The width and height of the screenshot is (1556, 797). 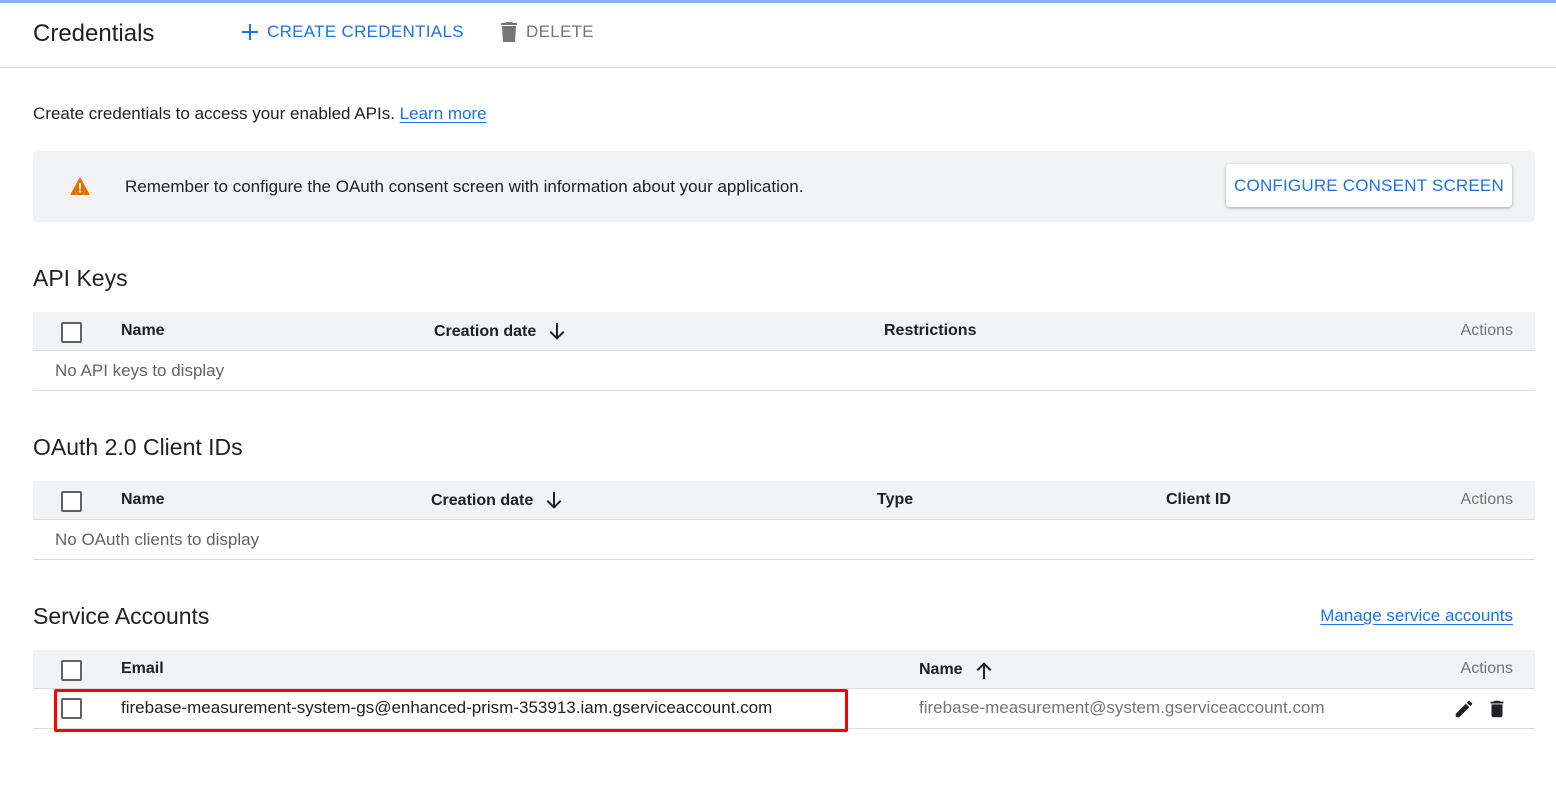 What do you see at coordinates (1416, 616) in the screenshot?
I see `manage-service-accounts-link: Manage service accounts` at bounding box center [1416, 616].